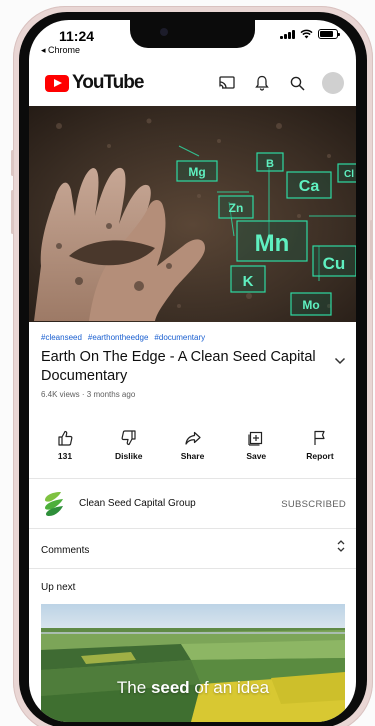  Describe the element at coordinates (60, 50) in the screenshot. I see `back-to-app-link: ◂ Chrome` at that location.